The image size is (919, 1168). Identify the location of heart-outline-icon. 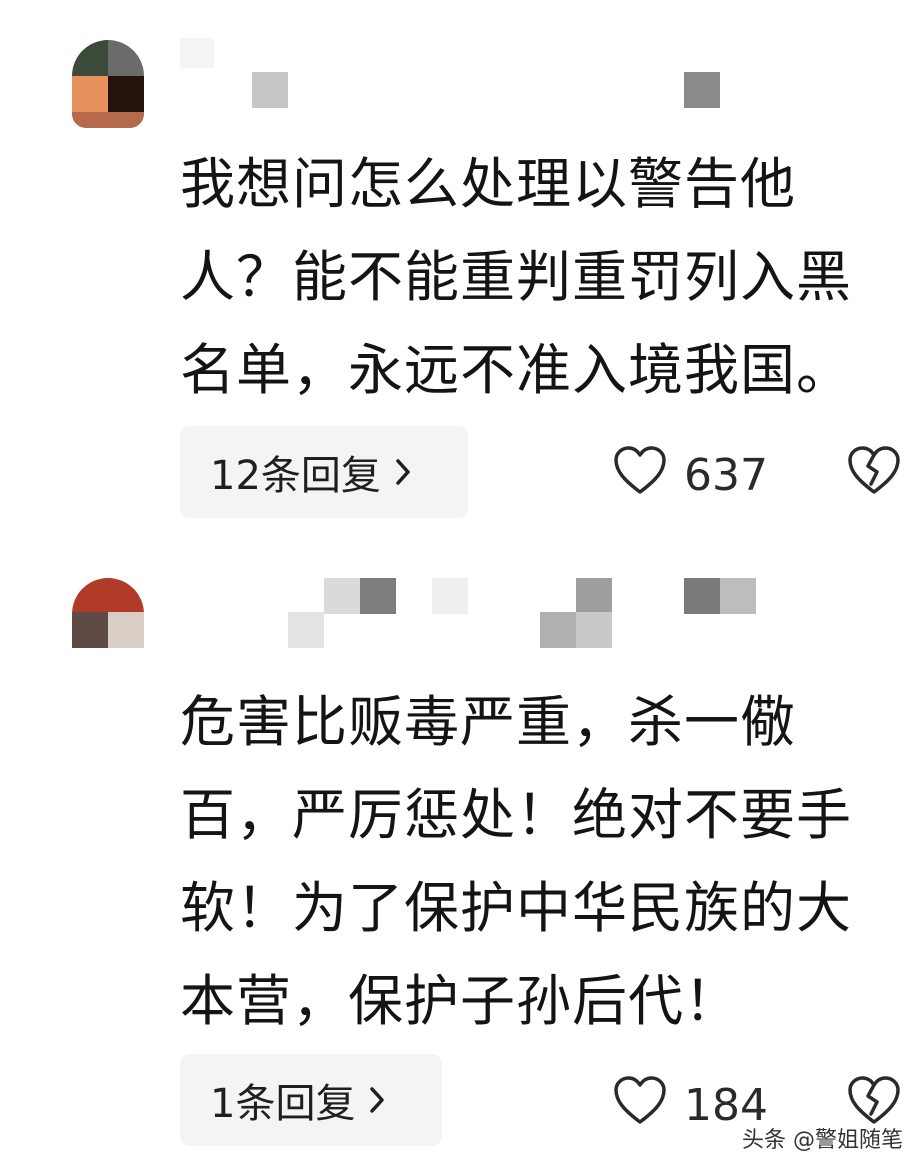
(648, 1105).